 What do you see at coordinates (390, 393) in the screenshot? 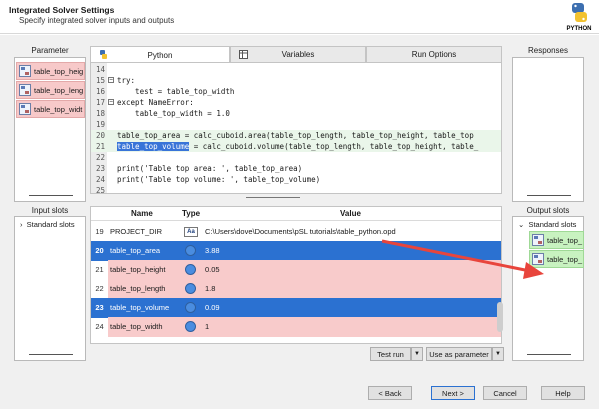
I see `back-button: < Back` at bounding box center [390, 393].